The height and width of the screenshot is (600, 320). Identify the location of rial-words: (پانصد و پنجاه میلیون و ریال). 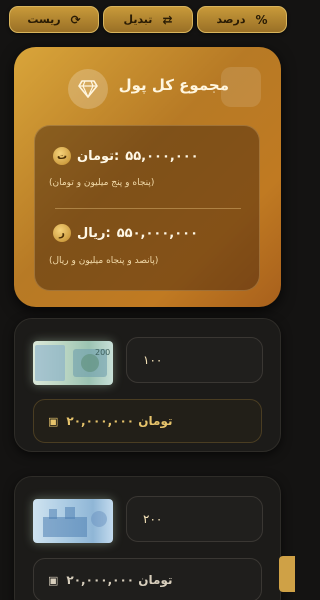
(104, 261).